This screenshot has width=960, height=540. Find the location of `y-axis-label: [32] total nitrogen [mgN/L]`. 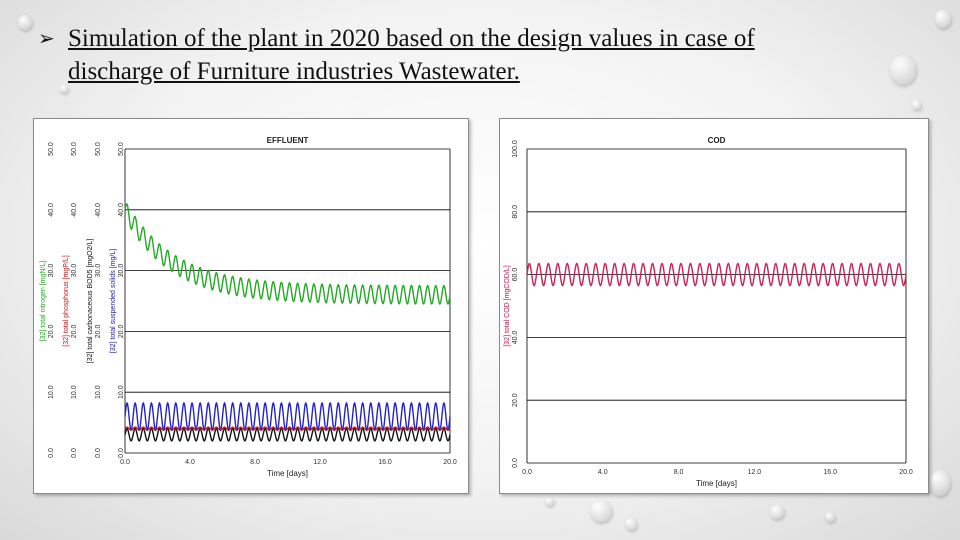

y-axis-label: [32] total nitrogen [mgN/L] is located at coordinates (43, 301).